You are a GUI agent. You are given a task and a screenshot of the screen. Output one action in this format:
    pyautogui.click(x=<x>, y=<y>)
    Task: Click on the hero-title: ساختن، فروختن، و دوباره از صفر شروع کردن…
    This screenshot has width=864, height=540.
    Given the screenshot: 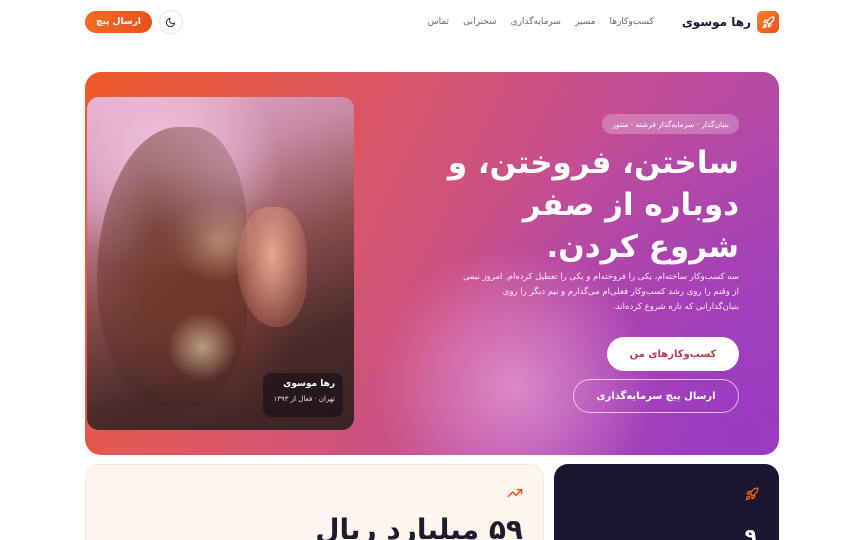 What is the action you would take?
    pyautogui.click(x=593, y=205)
    